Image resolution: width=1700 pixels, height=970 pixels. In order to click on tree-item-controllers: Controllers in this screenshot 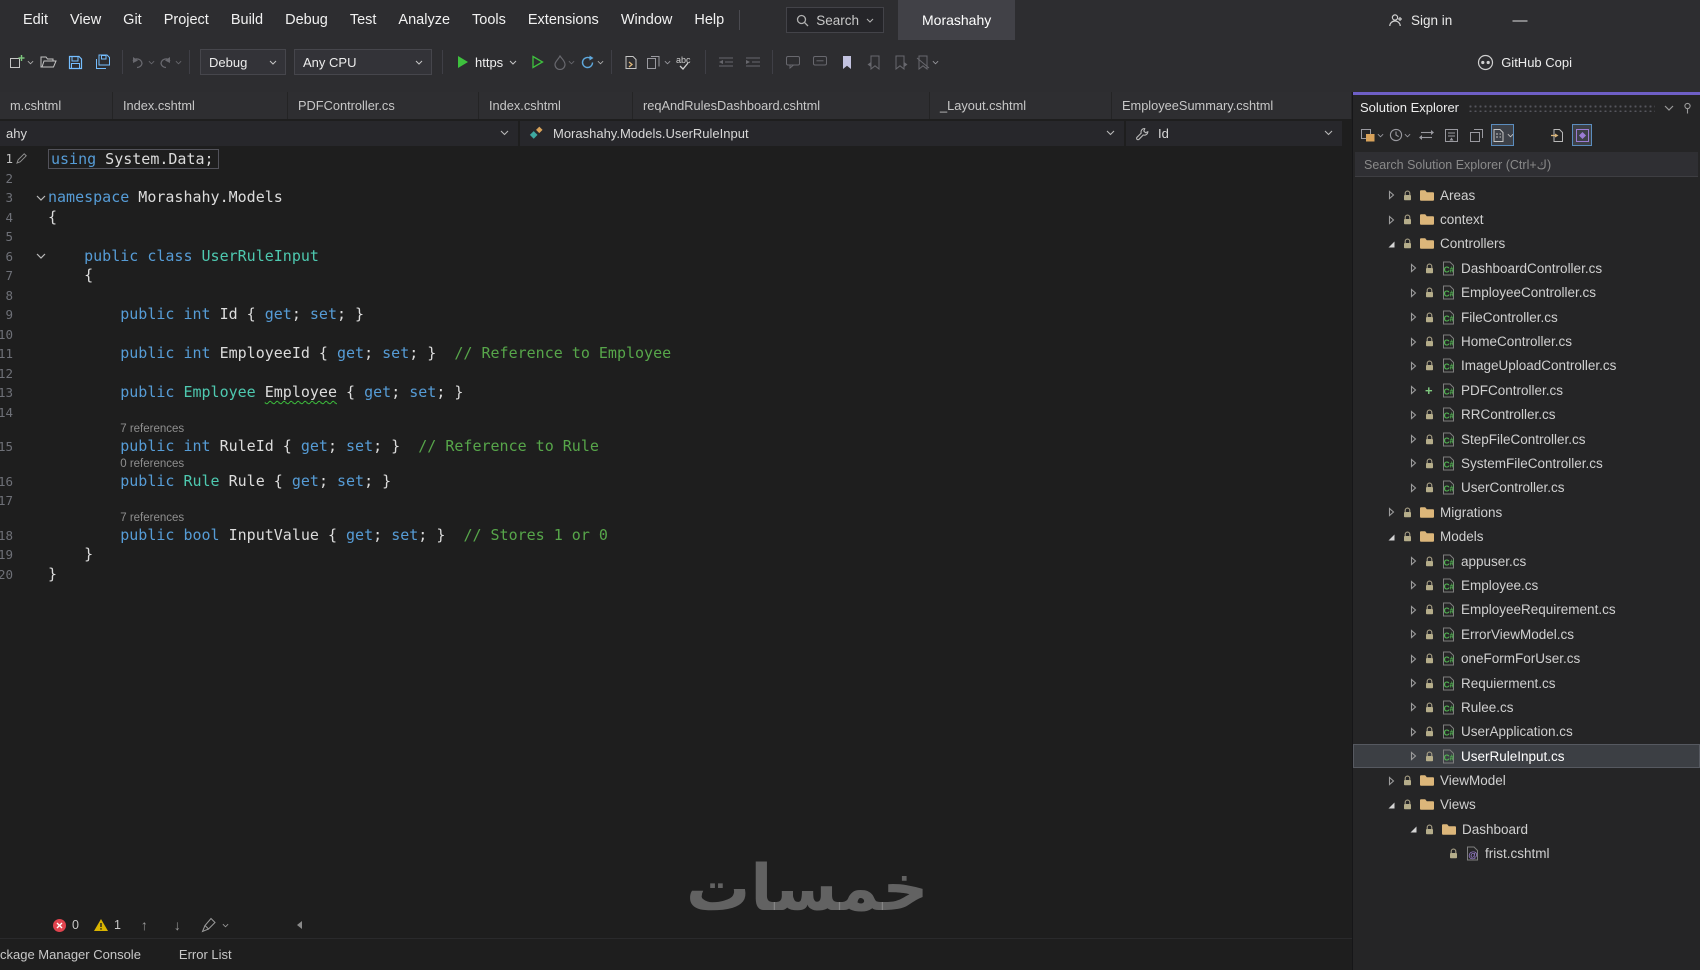, I will do `click(1526, 244)`.